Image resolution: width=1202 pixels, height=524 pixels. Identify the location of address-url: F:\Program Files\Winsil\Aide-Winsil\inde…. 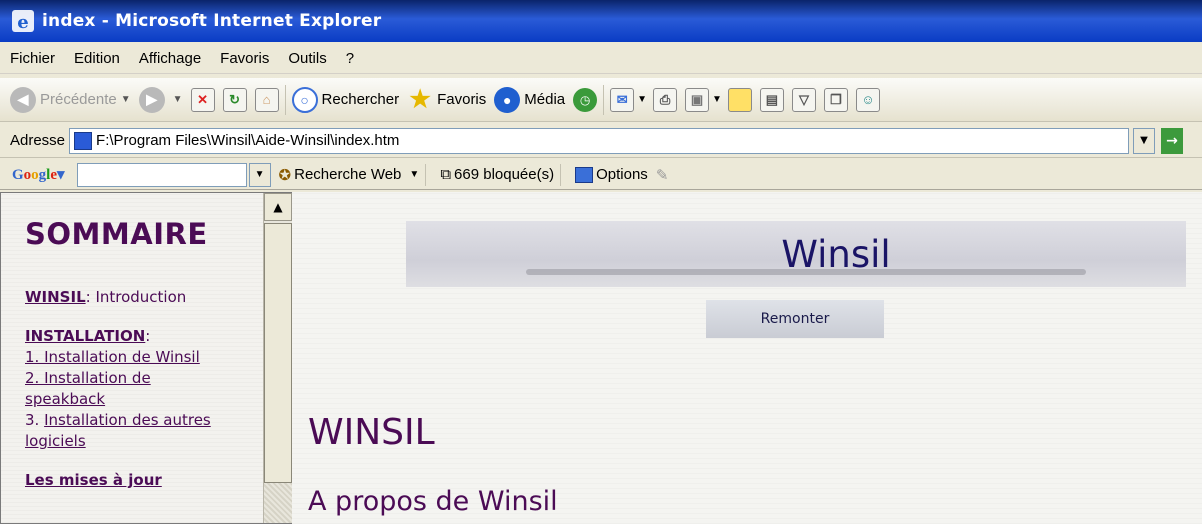
(248, 140).